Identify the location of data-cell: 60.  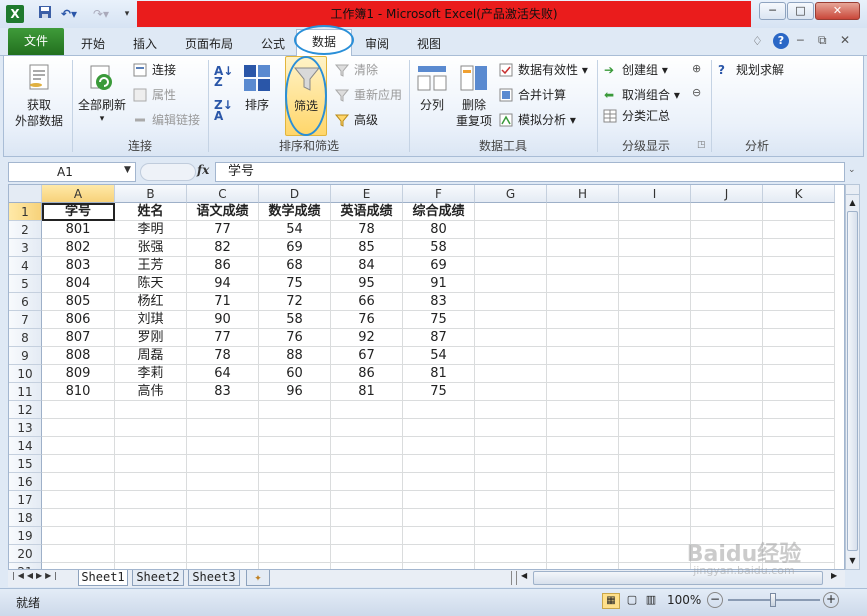
(295, 374).